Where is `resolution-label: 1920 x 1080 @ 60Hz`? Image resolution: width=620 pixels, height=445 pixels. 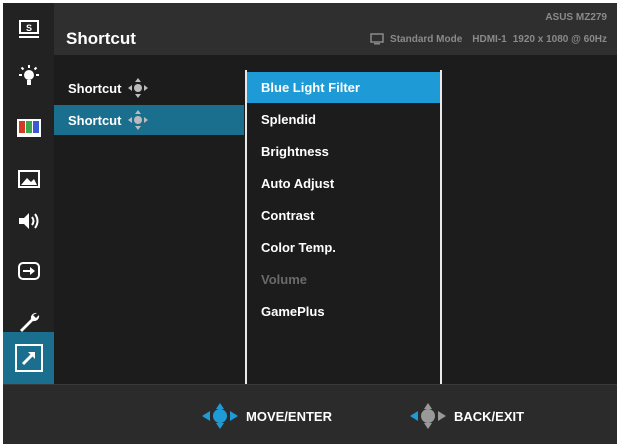 resolution-label: 1920 x 1080 @ 60Hz is located at coordinates (559, 39).